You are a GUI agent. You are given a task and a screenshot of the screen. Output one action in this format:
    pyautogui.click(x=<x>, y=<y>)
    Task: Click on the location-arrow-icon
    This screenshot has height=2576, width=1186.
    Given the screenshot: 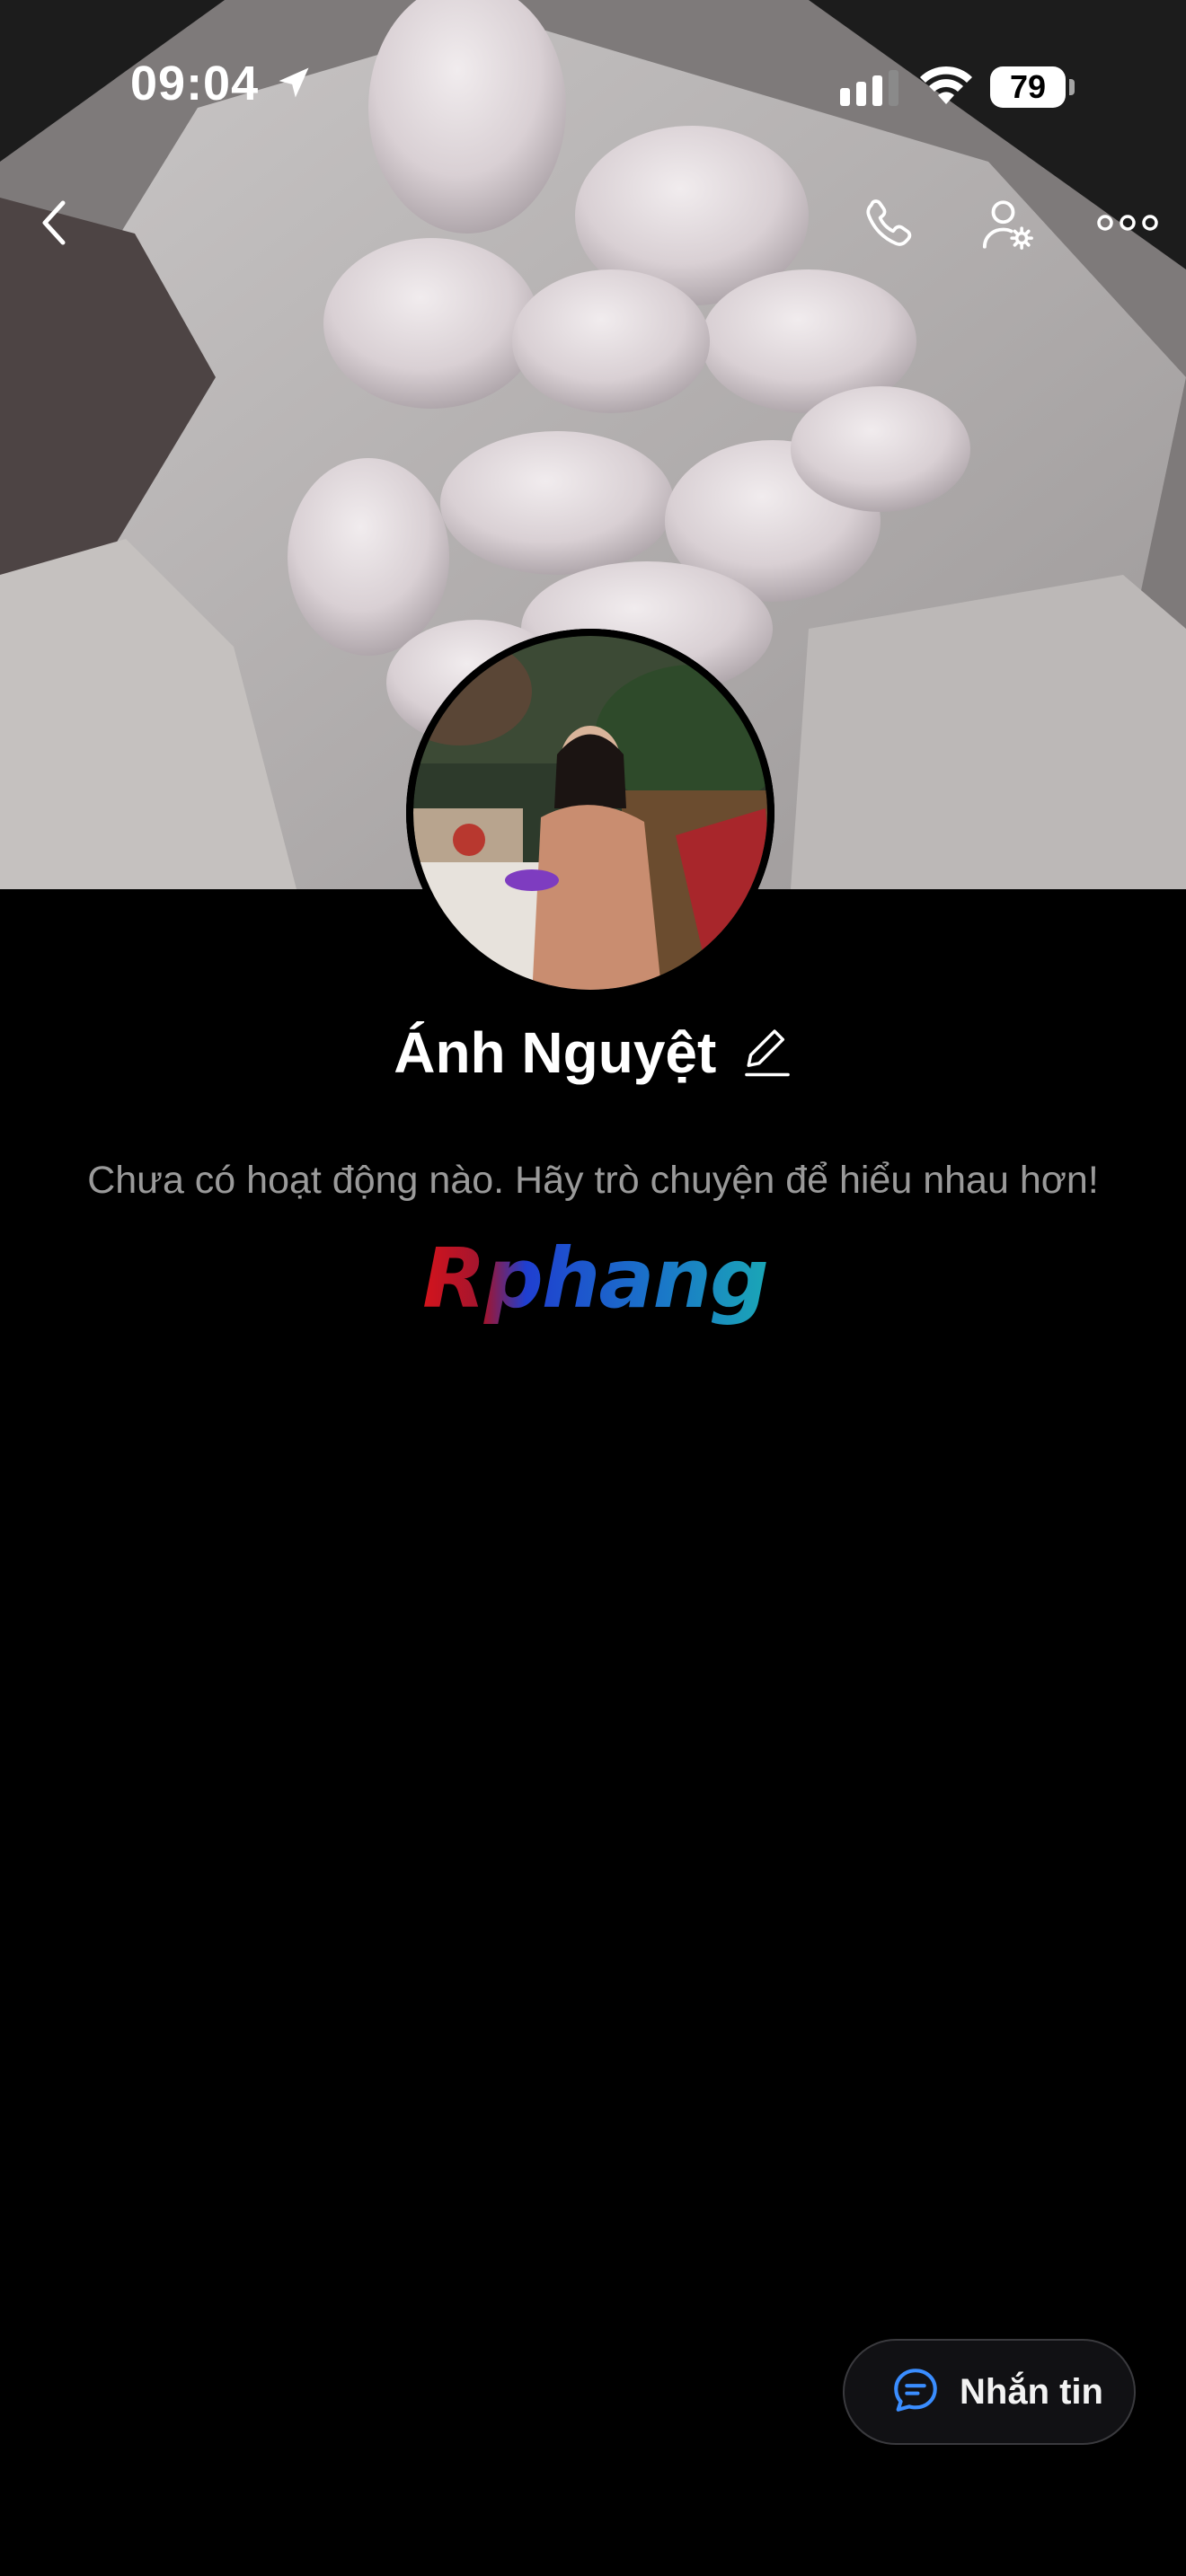 What is the action you would take?
    pyautogui.click(x=294, y=85)
    